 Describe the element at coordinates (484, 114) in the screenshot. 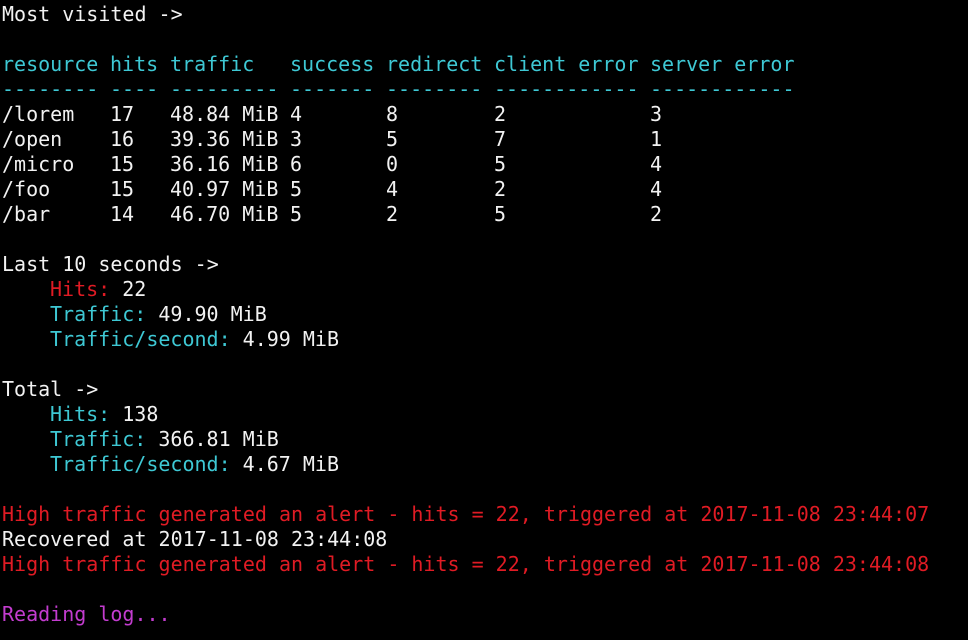

I see `table-row: /lorem 17 48.84 MiB 4 8 2 3` at that location.